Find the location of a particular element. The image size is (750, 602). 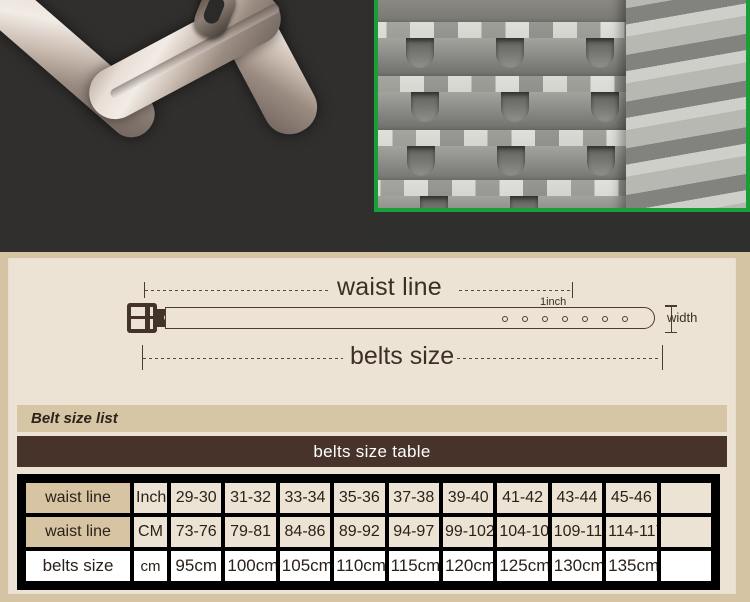

cell-inch-10-empty is located at coordinates (685, 498).